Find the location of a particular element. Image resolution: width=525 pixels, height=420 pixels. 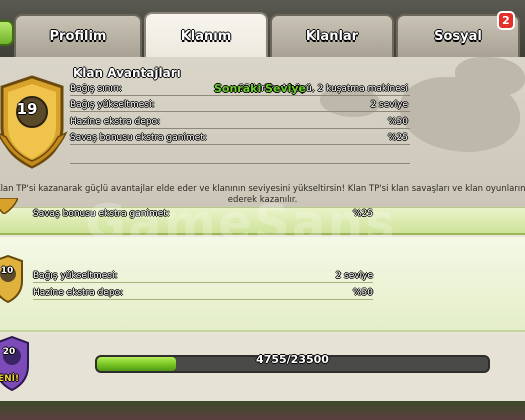

tab-label: Profilim is located at coordinates (78, 36).